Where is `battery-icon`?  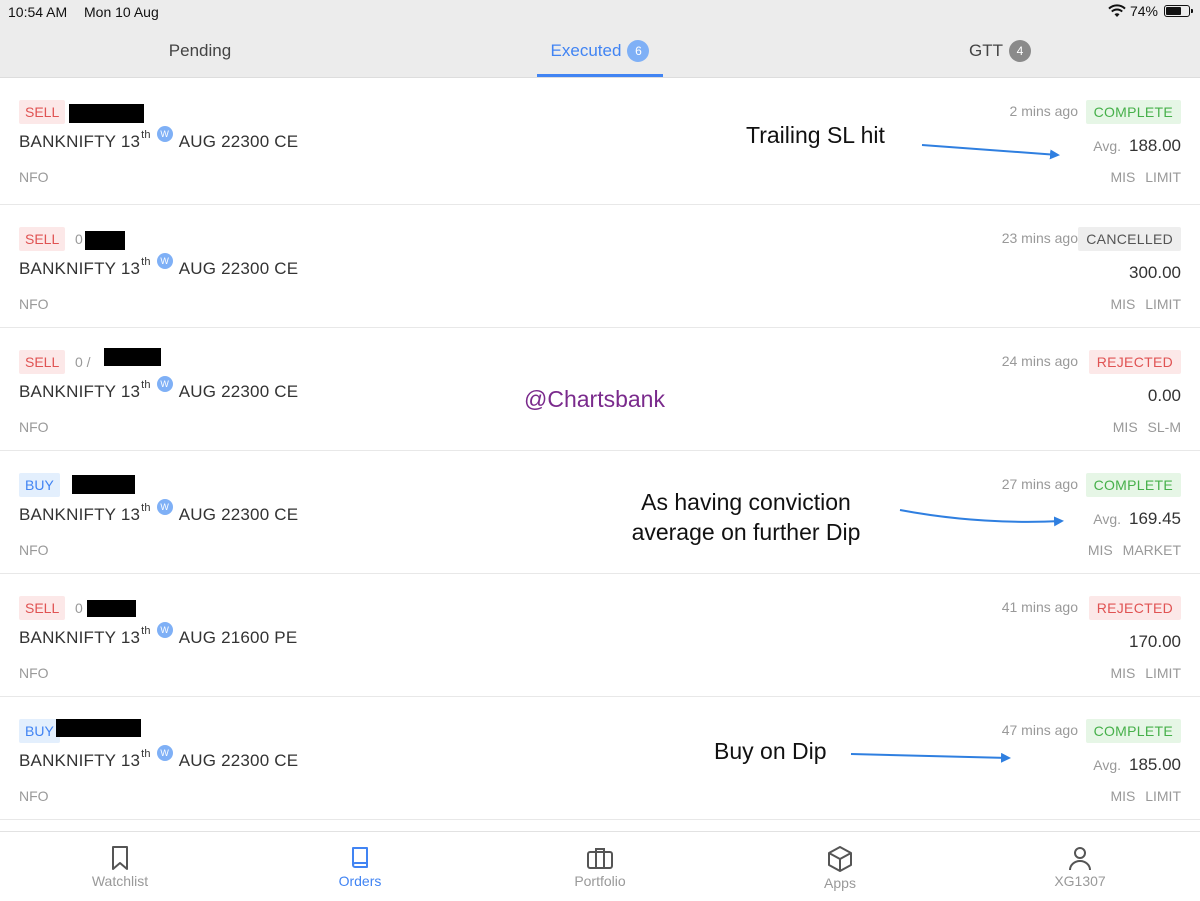 battery-icon is located at coordinates (1178, 11).